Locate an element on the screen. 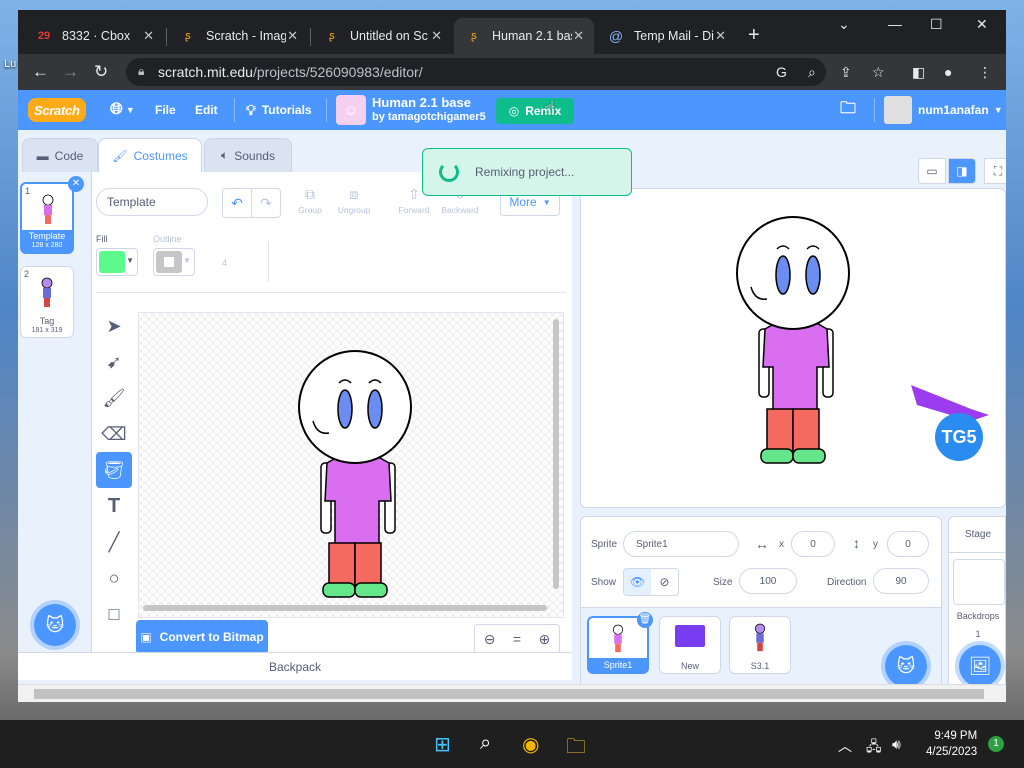 This screenshot has height=768, width=1024. tab-costumes: 🖌︎ Costumes is located at coordinates (150, 155).